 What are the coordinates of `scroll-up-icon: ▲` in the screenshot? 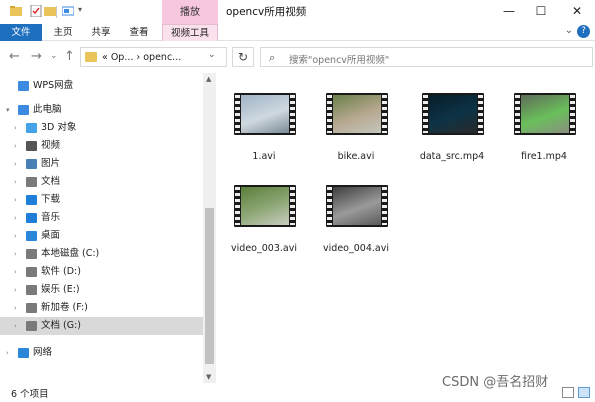 It's located at (208, 79).